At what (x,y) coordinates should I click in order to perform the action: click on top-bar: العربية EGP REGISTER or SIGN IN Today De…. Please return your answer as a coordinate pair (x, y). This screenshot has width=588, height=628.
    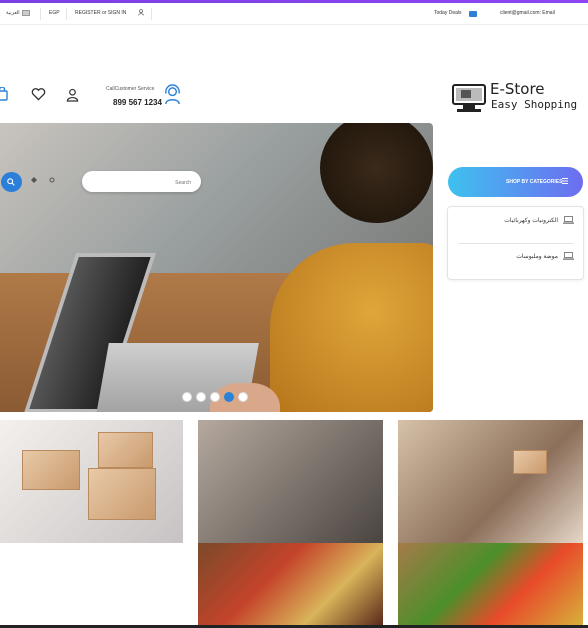
    Looking at the image, I should click on (294, 14).